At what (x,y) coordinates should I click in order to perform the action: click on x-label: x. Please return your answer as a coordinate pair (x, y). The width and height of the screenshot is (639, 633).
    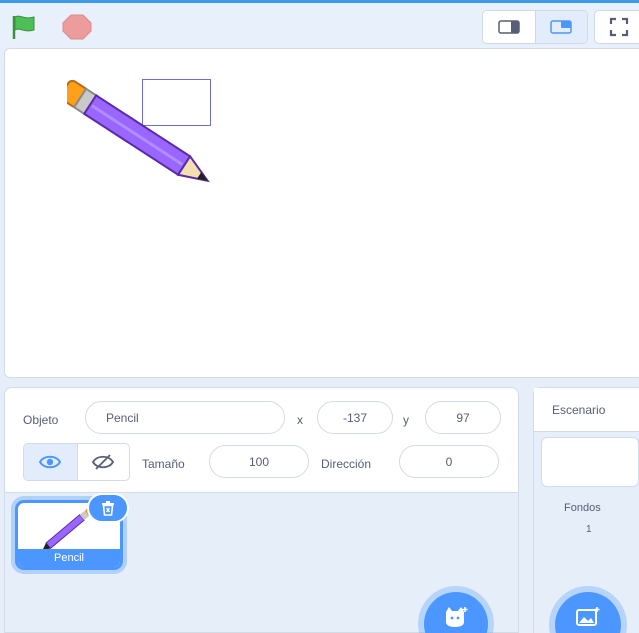
    Looking at the image, I should click on (300, 420).